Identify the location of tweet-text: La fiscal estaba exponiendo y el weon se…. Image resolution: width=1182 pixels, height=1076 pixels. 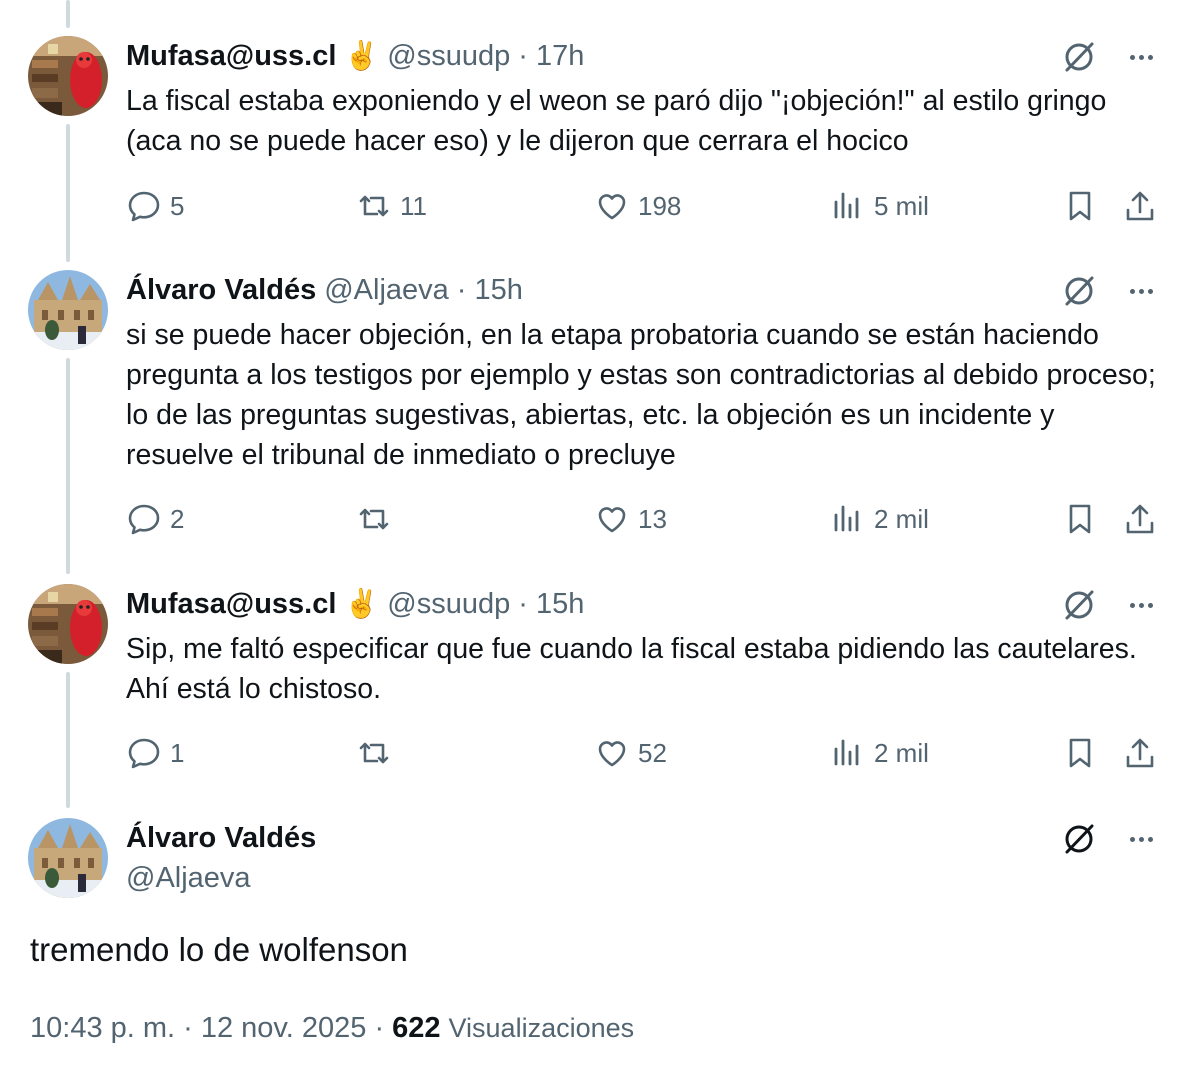
(616, 121).